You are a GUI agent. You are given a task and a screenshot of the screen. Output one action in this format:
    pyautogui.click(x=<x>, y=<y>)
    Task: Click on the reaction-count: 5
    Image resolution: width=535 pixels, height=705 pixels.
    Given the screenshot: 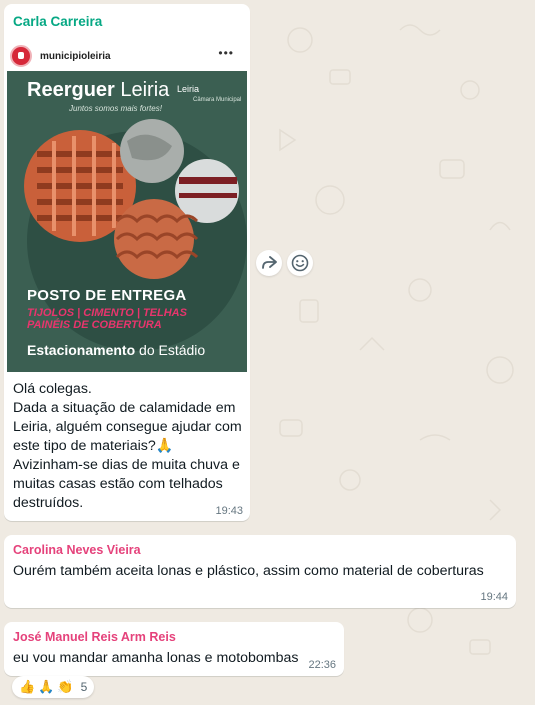 What is the action you would take?
    pyautogui.click(x=84, y=687)
    